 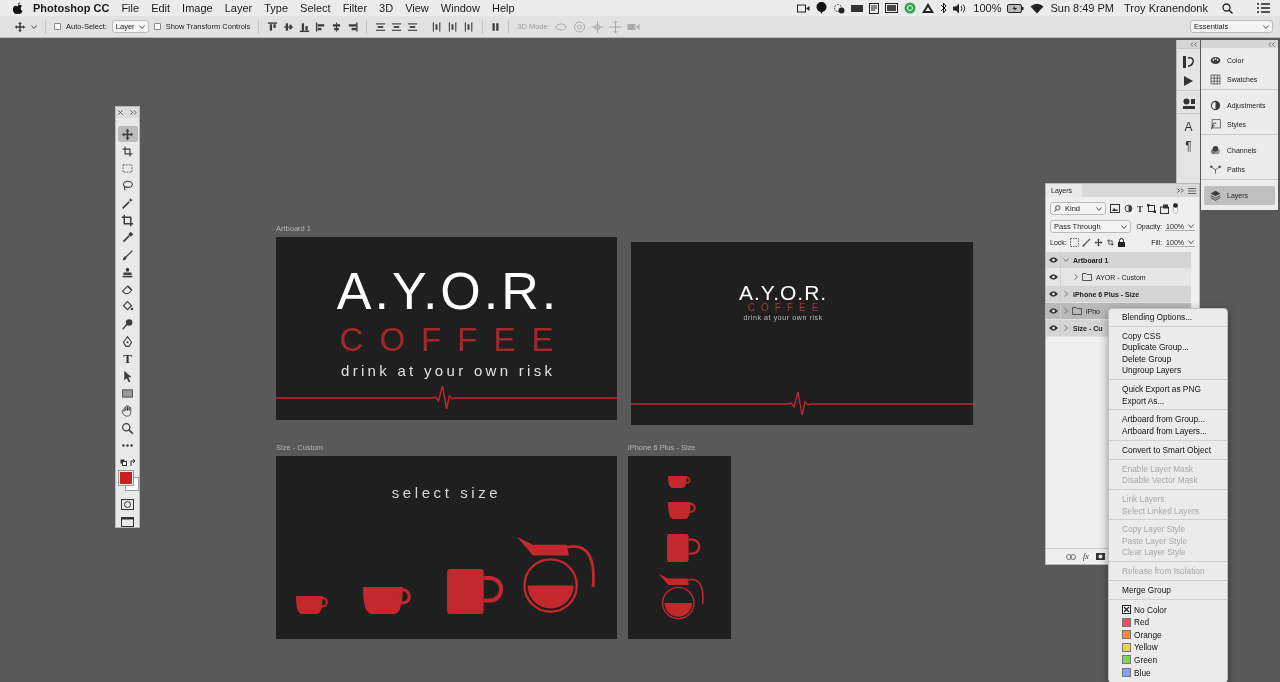 I want to click on menu-item-label: Copy Layer Style, so click(x=1154, y=529).